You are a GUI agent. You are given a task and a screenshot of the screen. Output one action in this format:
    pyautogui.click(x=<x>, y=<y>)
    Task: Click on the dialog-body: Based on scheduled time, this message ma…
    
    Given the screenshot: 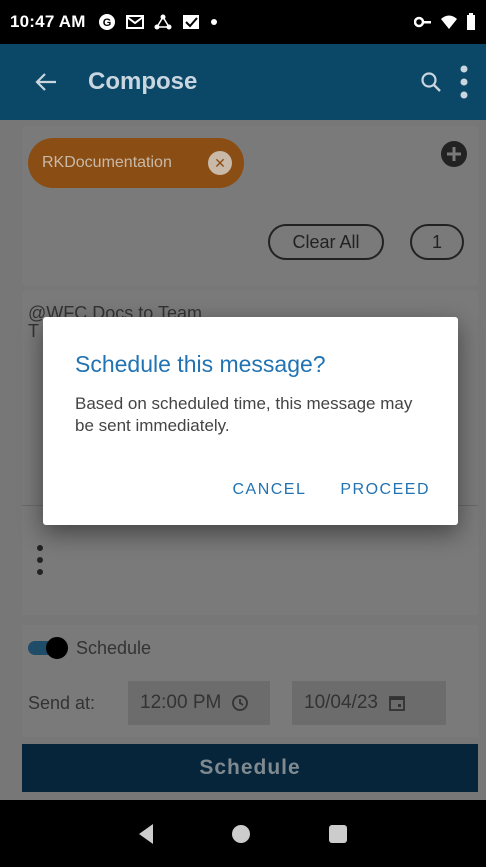 What is the action you would take?
    pyautogui.click(x=244, y=414)
    